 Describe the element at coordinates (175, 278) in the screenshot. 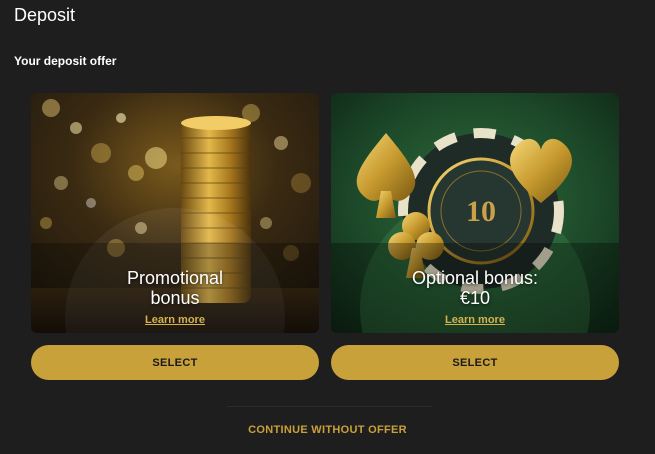

I see `offer-title-line1: Promotional` at that location.